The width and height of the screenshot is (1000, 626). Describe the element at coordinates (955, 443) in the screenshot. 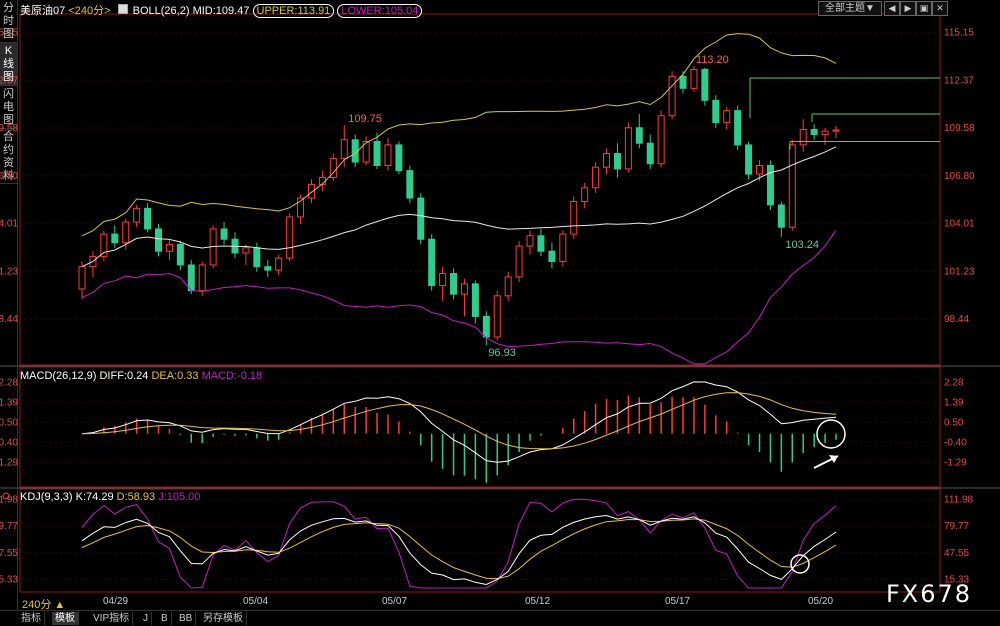

I see `macd-axis-label-right: -0.40` at that location.